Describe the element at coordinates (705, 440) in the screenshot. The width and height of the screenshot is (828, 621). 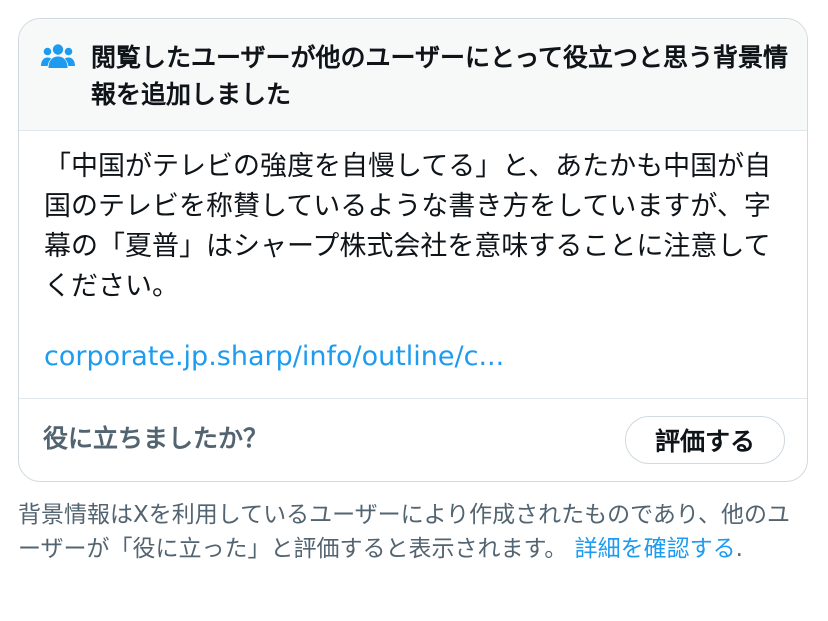
I see `rate-button: 評価する` at that location.